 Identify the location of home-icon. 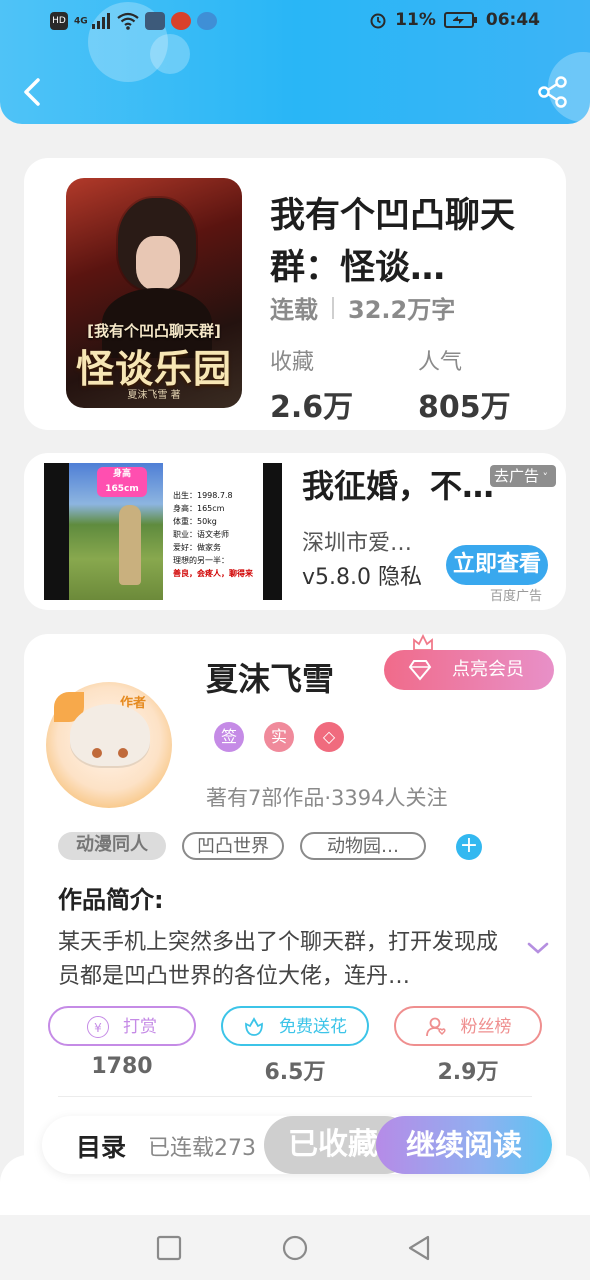
(295, 1248).